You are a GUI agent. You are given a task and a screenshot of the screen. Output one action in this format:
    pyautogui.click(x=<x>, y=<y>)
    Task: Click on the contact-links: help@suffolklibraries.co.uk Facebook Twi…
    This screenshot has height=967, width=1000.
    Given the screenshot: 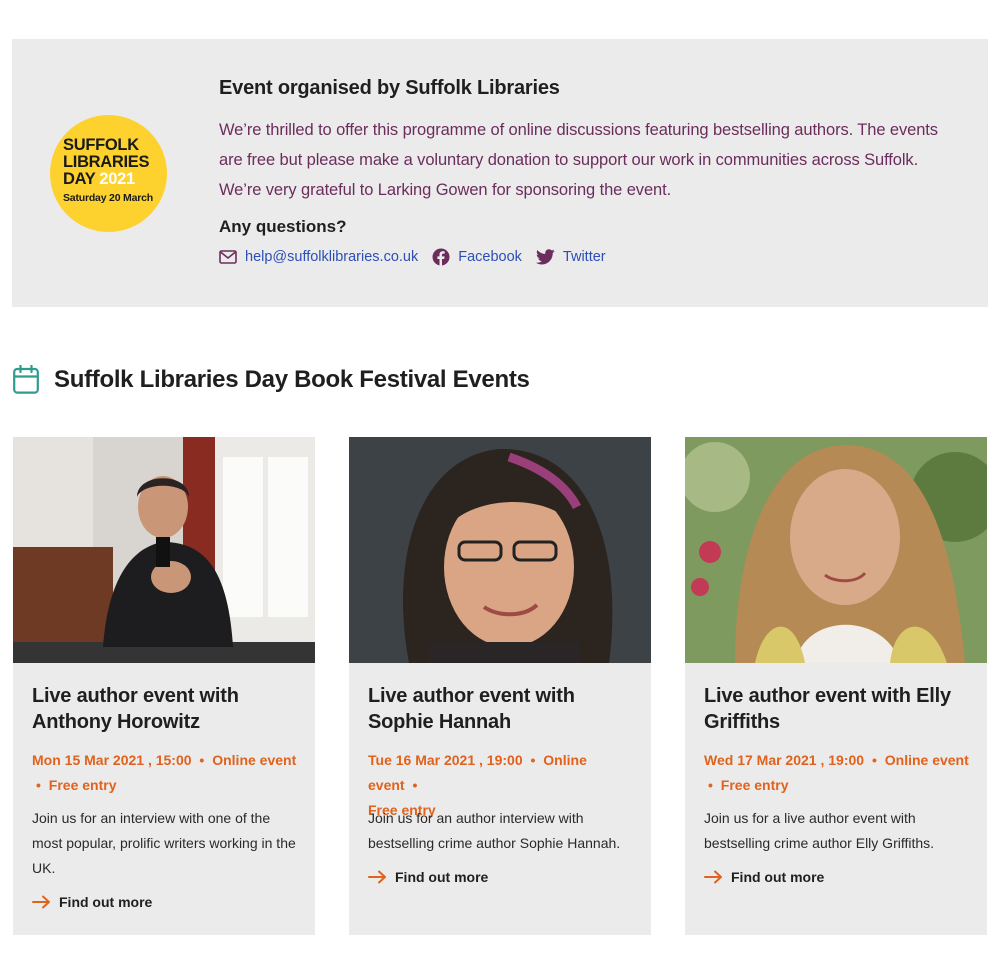 What is the action you would take?
    pyautogui.click(x=419, y=257)
    